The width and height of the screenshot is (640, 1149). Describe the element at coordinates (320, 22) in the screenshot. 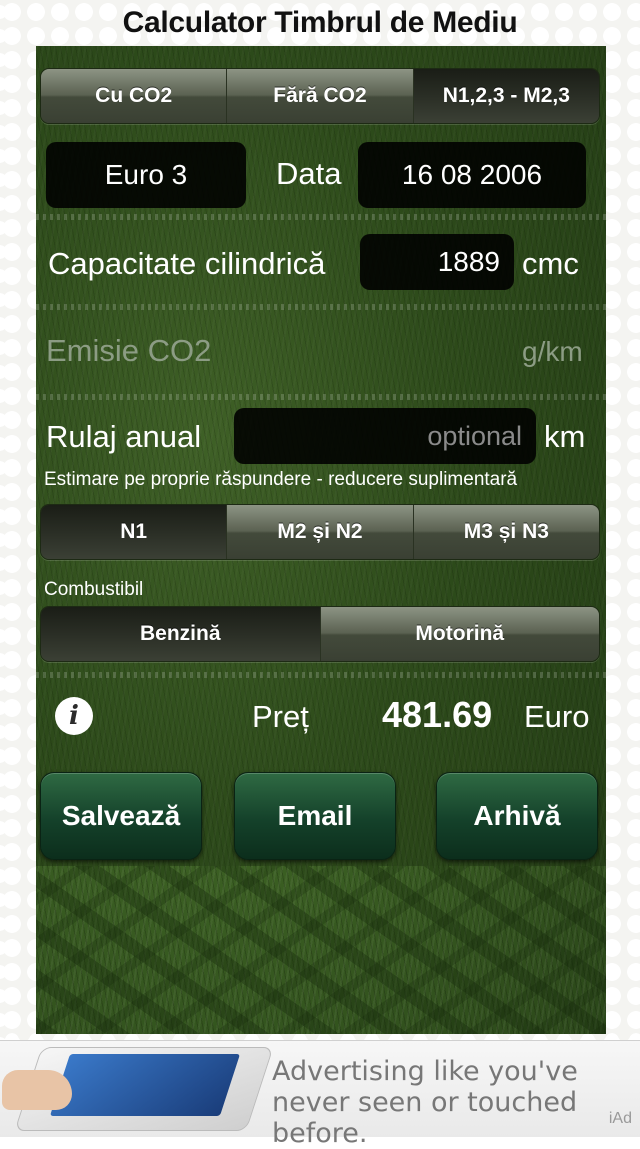

I see `app-title: Calculator Timbrul de Mediu` at that location.